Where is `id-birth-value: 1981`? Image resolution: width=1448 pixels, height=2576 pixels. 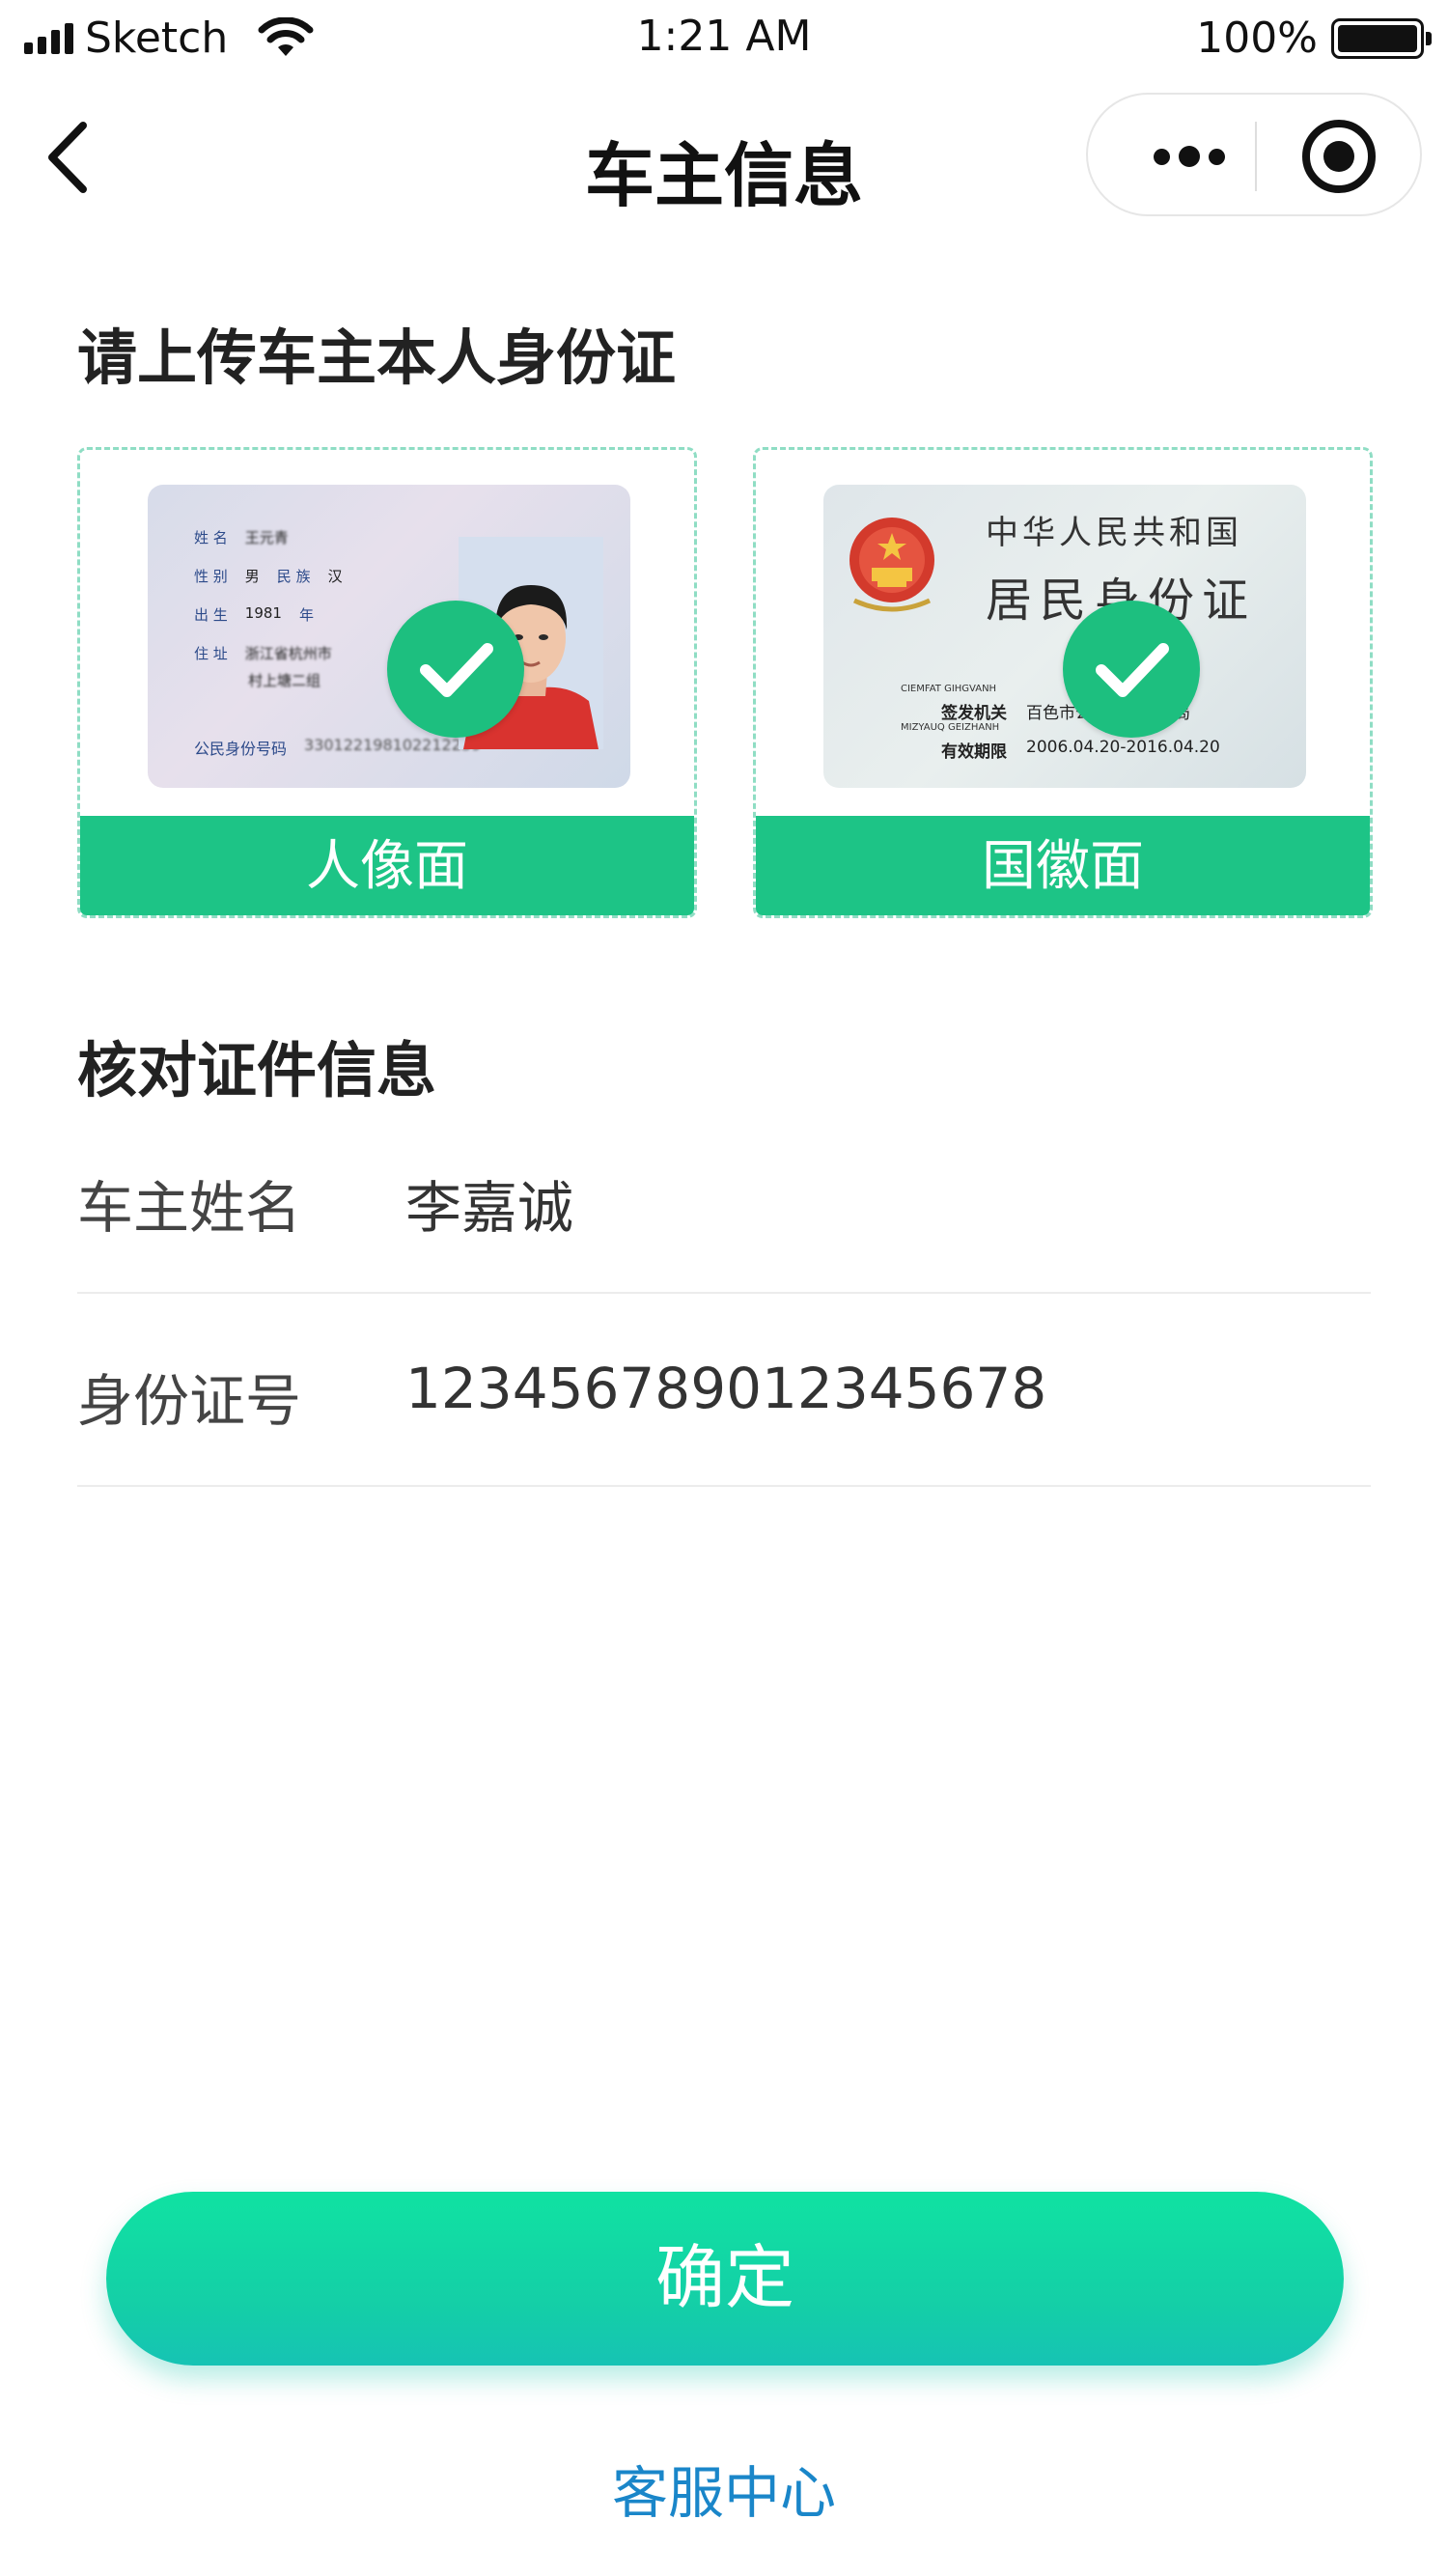
id-birth-value: 1981 is located at coordinates (263, 613).